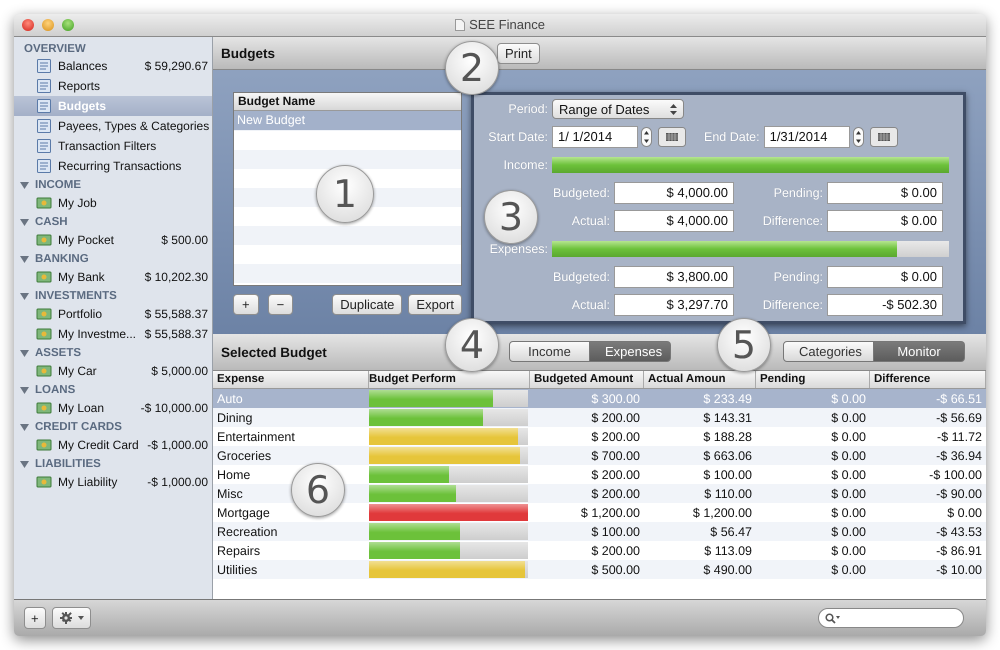  I want to click on date-field: 1/31/2014, so click(807, 137).